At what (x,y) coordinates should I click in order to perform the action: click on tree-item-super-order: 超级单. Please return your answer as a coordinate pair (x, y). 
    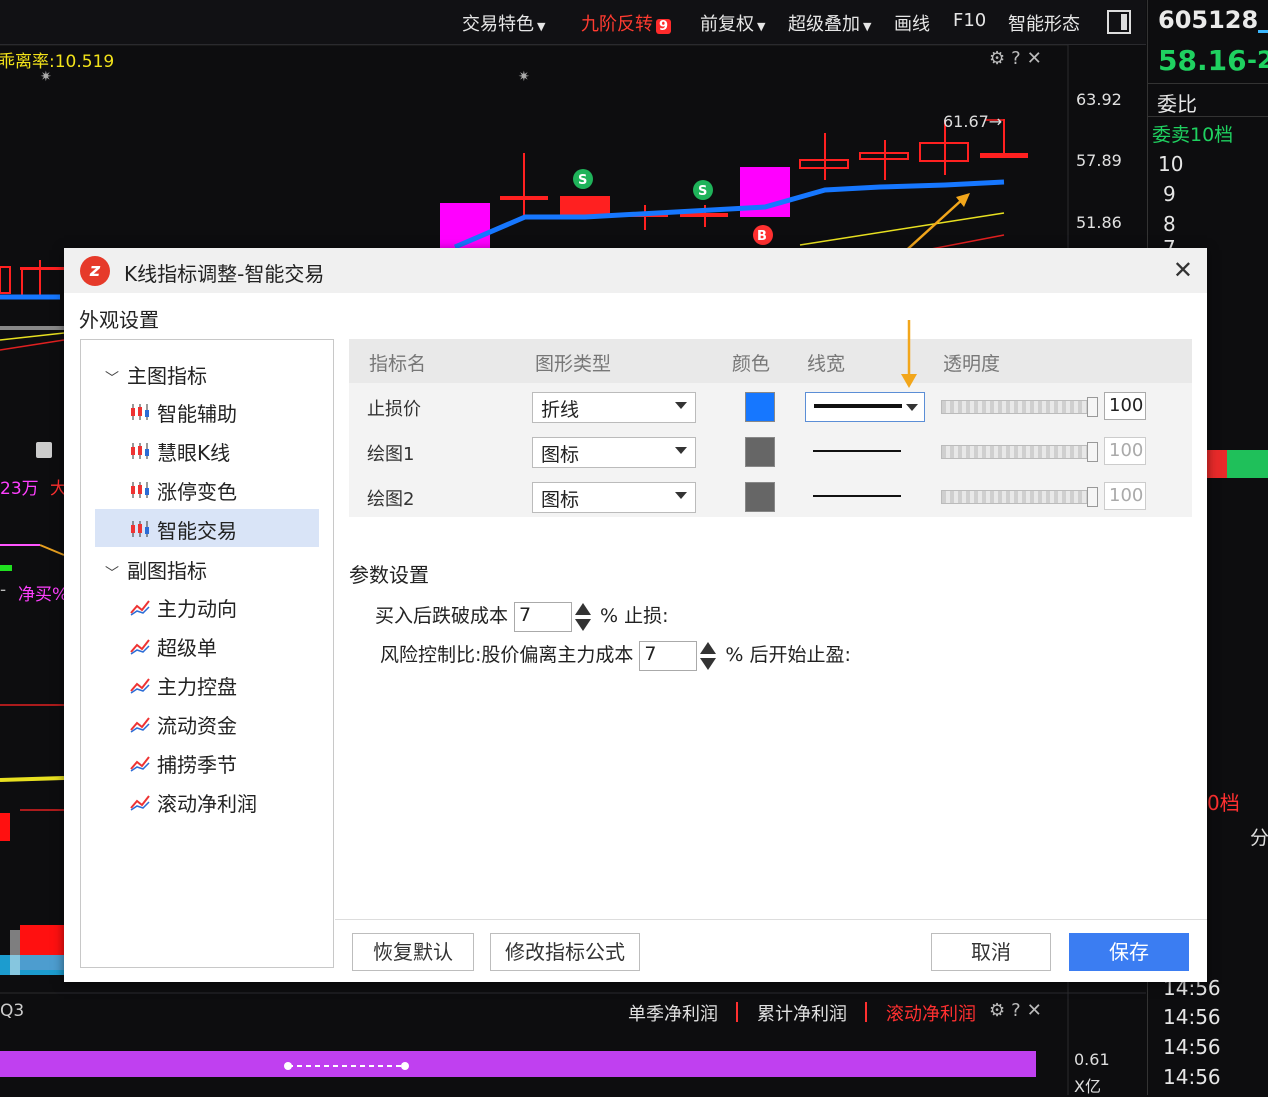
    Looking at the image, I should click on (207, 645).